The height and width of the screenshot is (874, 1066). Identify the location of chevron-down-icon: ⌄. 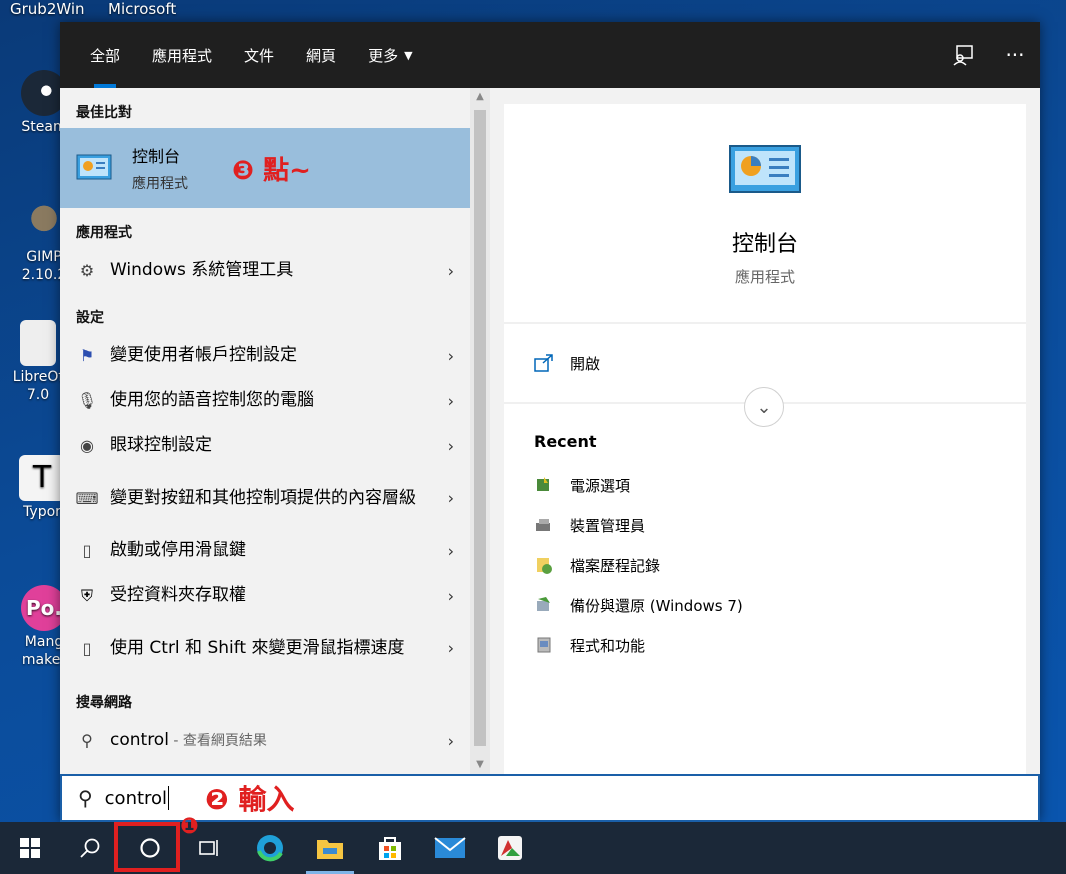
(764, 407).